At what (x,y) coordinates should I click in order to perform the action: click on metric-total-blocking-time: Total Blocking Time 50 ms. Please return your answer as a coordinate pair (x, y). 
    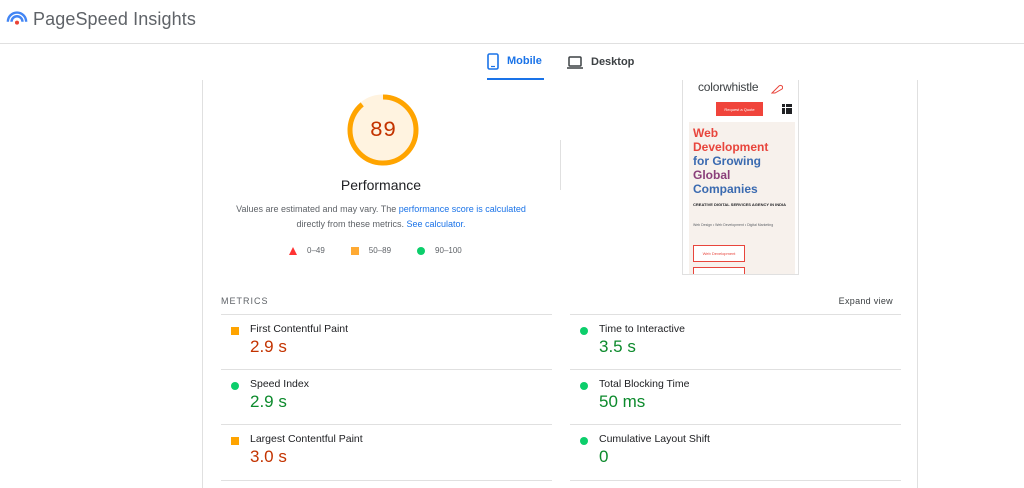
    Looking at the image, I should click on (735, 396).